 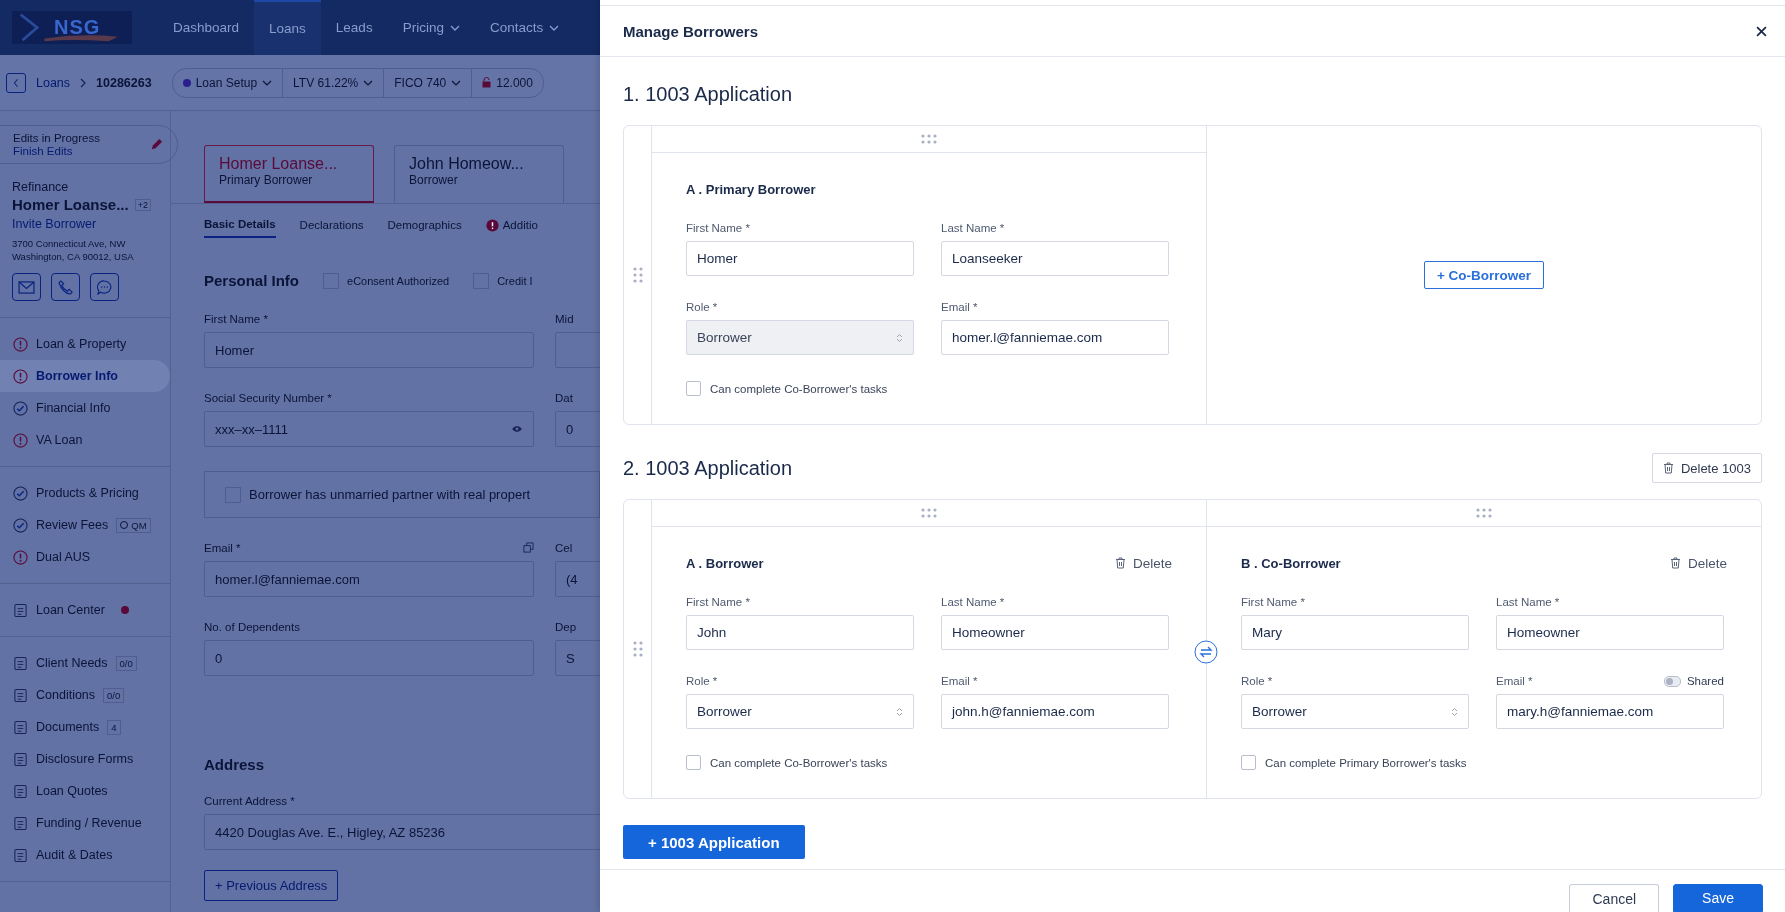 I want to click on invite-link: Invite Borrower, so click(x=85, y=224).